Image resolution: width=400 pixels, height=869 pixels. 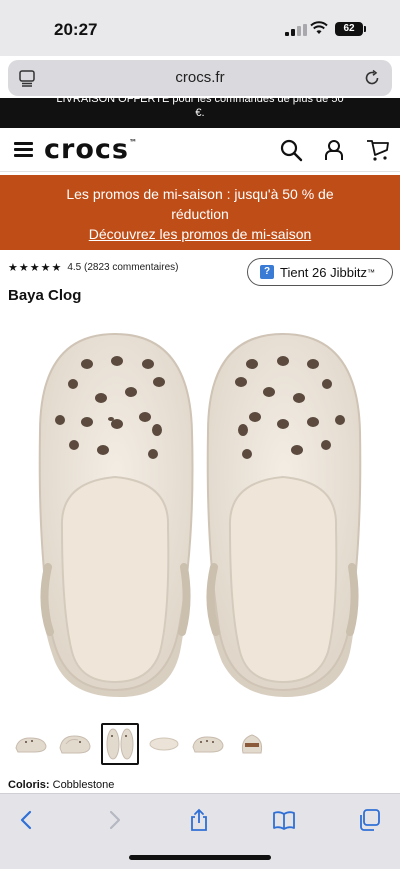 What do you see at coordinates (267, 272) in the screenshot?
I see `jibbitz-icon: ?` at bounding box center [267, 272].